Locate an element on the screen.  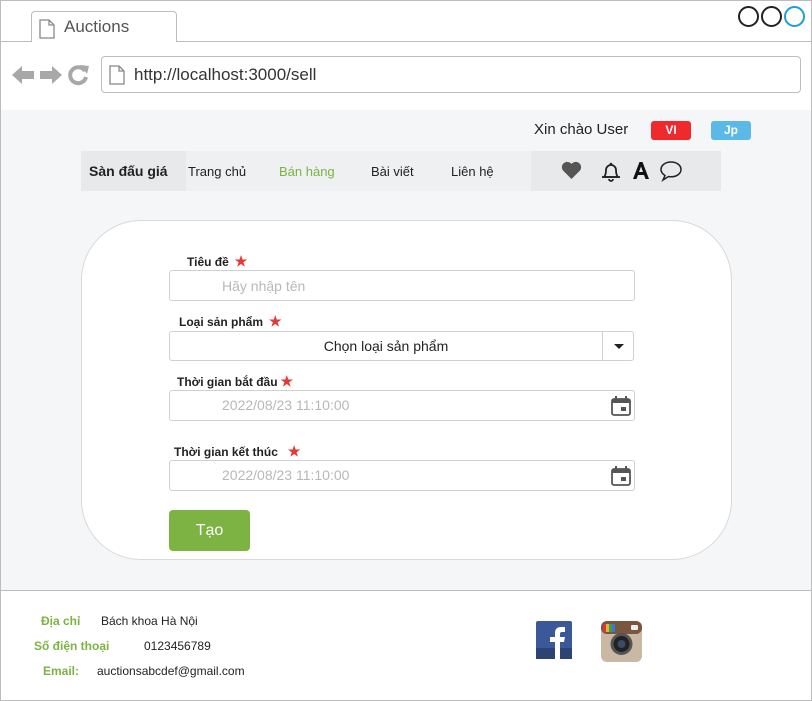
bell-icon is located at coordinates (611, 171).